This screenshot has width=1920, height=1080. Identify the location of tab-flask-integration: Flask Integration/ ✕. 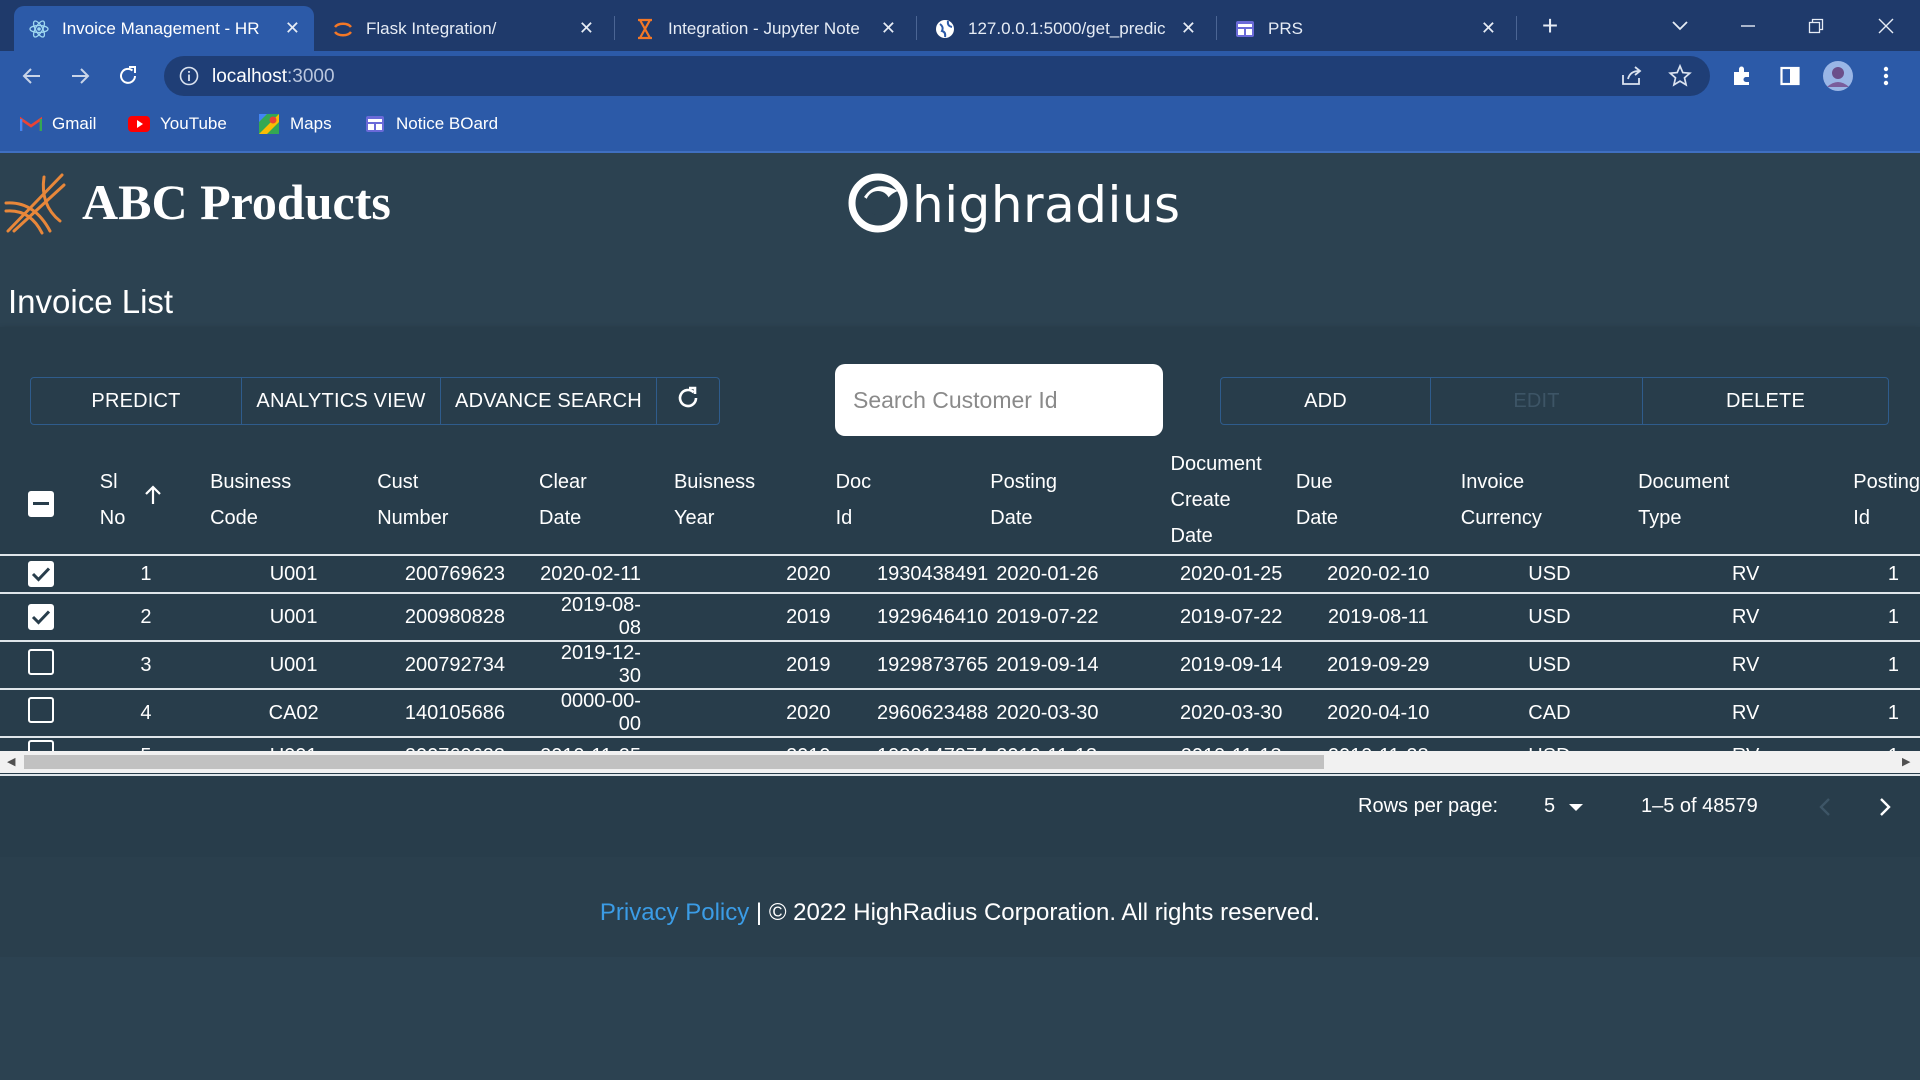
(463, 28).